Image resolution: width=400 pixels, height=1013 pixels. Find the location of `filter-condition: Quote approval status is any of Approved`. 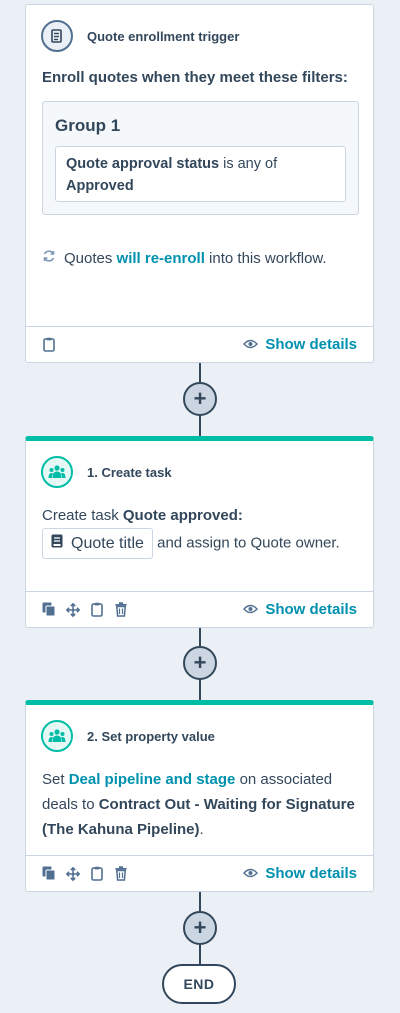

filter-condition: Quote approval status is any of Approved is located at coordinates (200, 174).